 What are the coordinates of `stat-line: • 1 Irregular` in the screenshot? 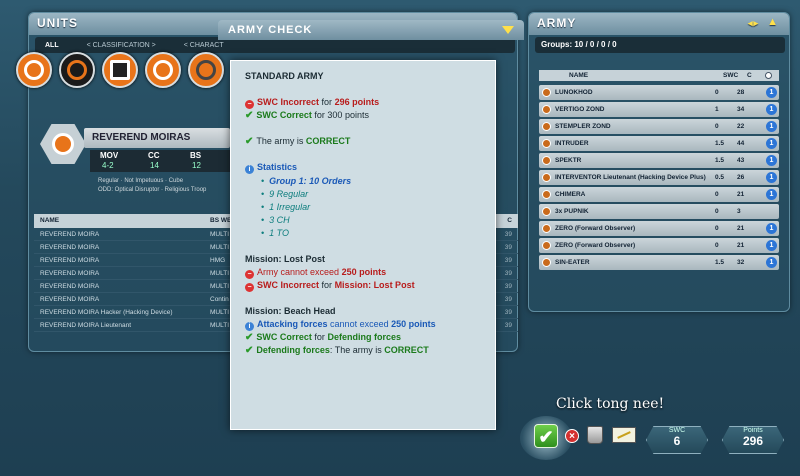 It's located at (286, 207).